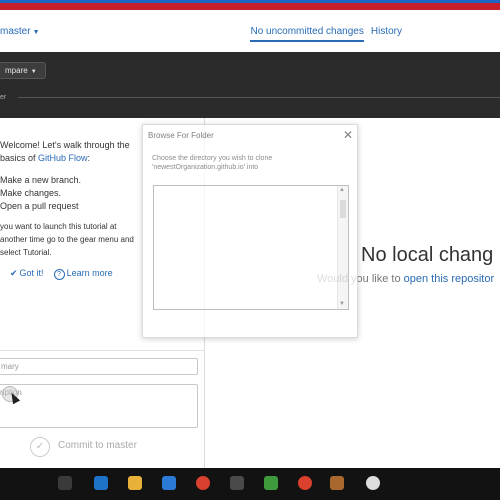  What do you see at coordinates (203, 483) in the screenshot?
I see `chrome-icon` at bounding box center [203, 483].